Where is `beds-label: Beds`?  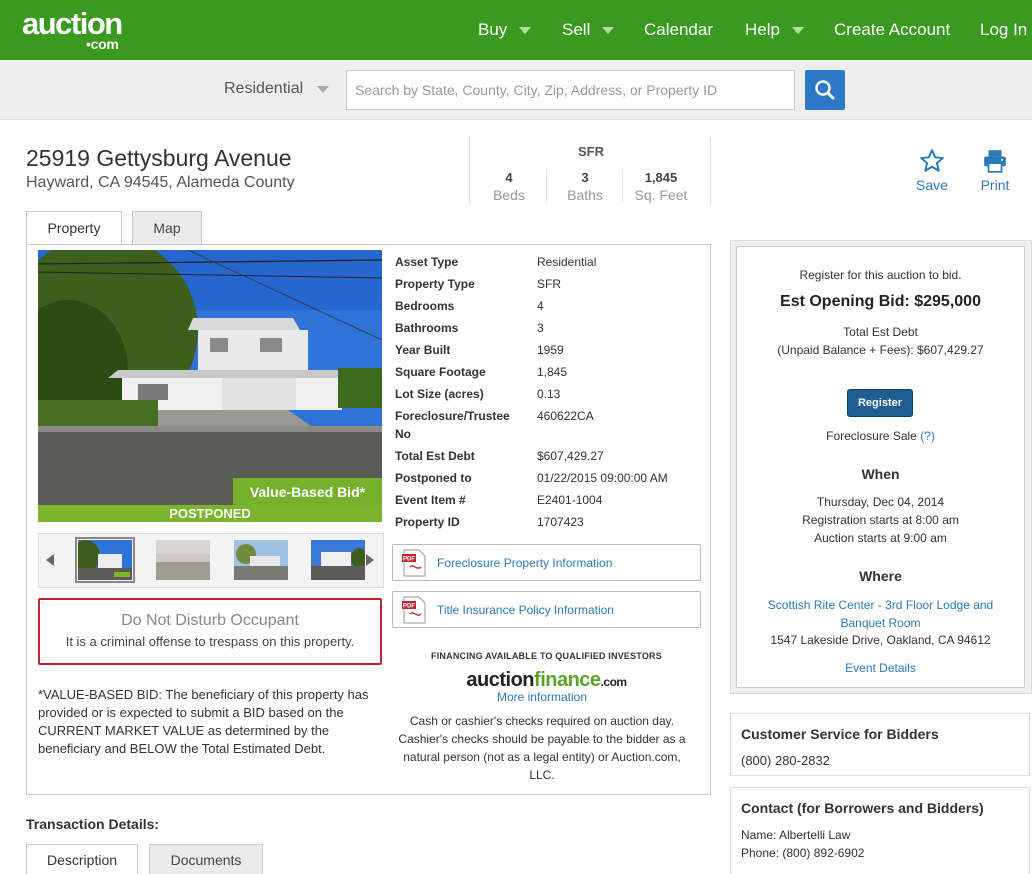 beds-label: Beds is located at coordinates (509, 195).